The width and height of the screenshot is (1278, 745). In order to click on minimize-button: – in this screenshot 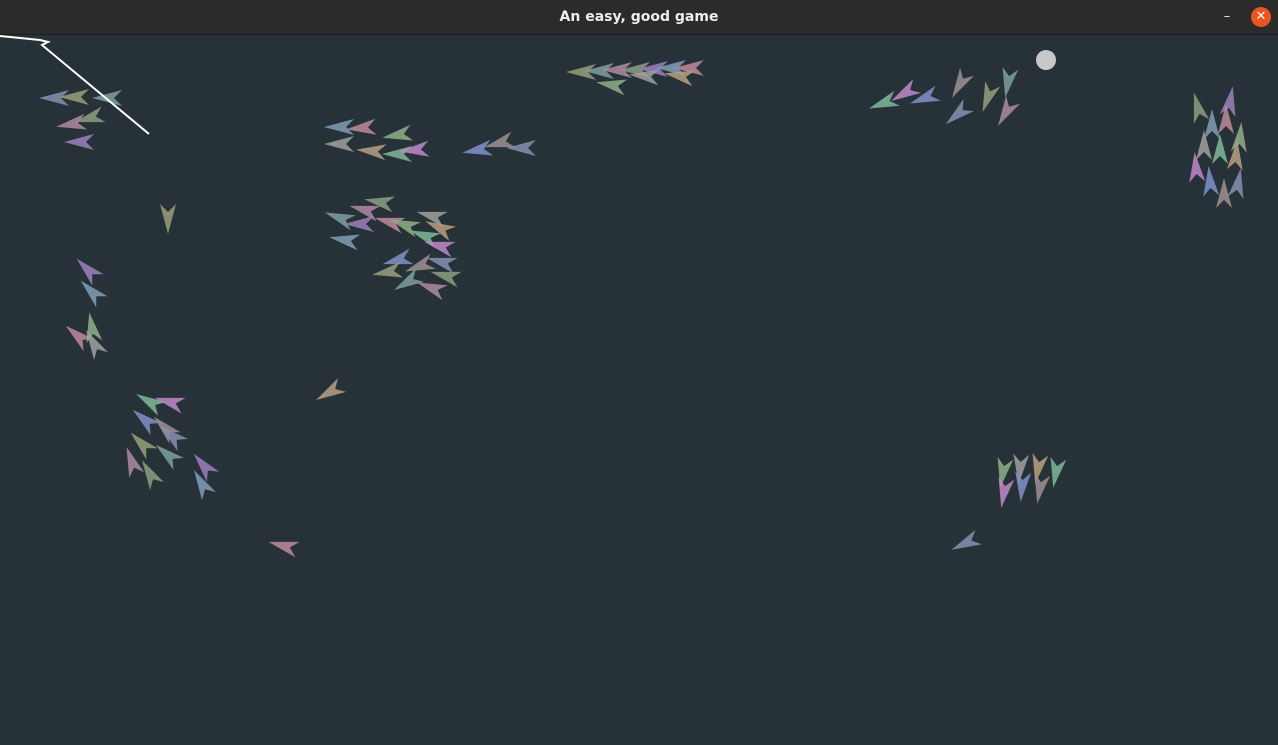, I will do `click(1227, 17)`.